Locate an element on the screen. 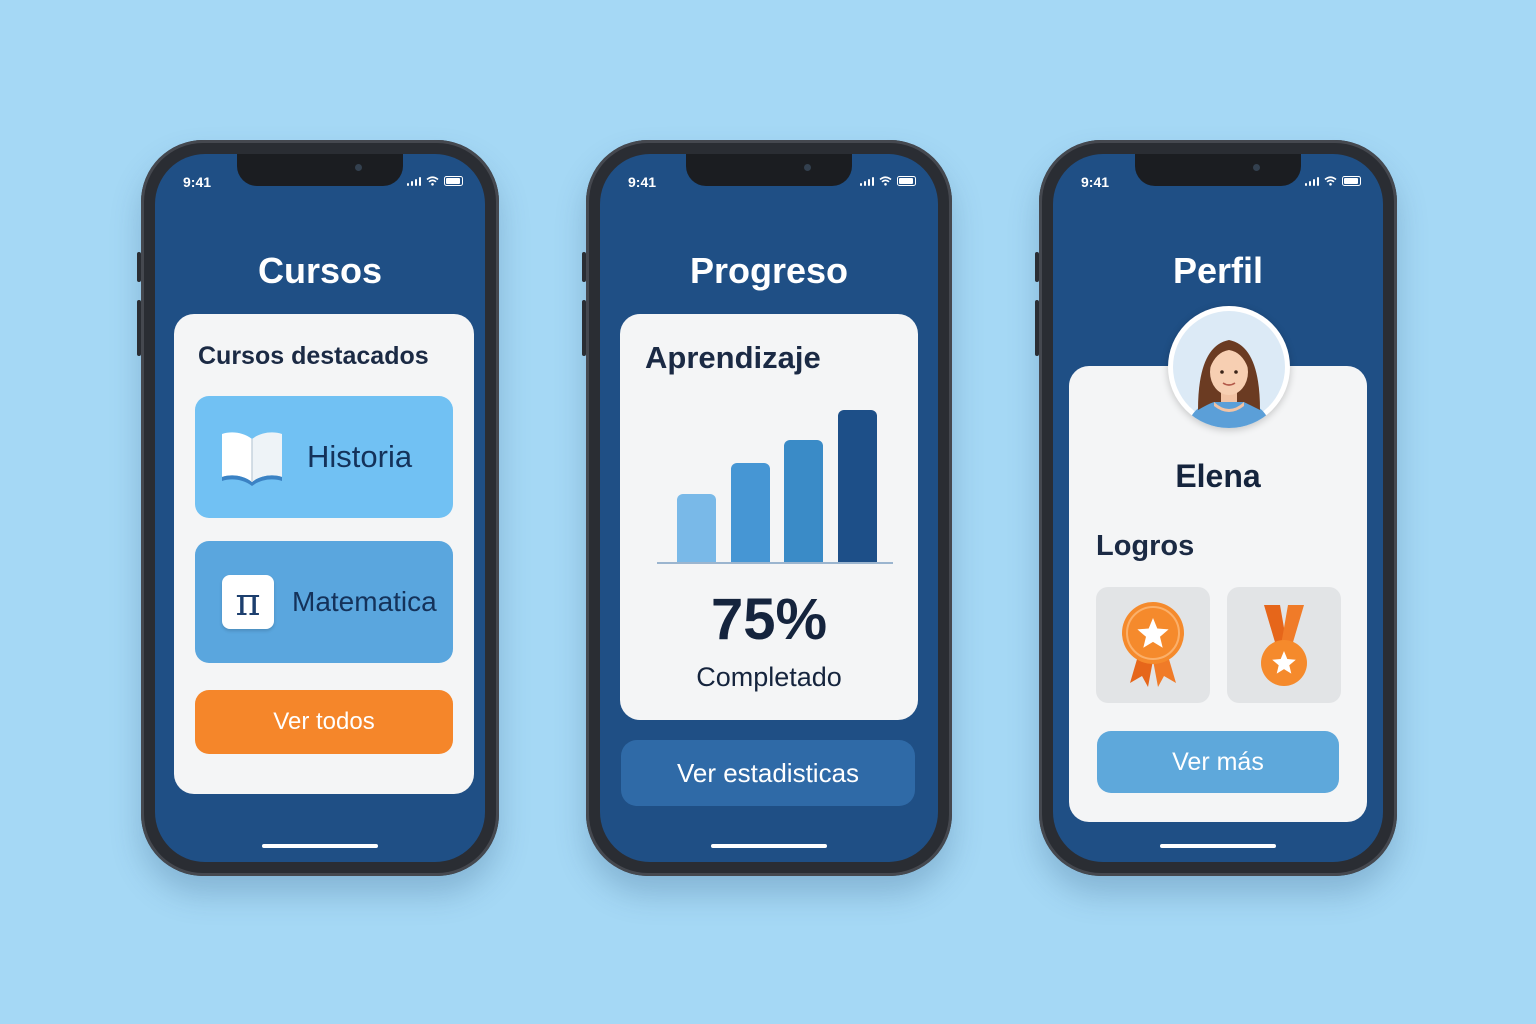 Image resolution: width=1536 pixels, height=1024 pixels. profile-card: Elena Logros Ver más is located at coordinates (1218, 594).